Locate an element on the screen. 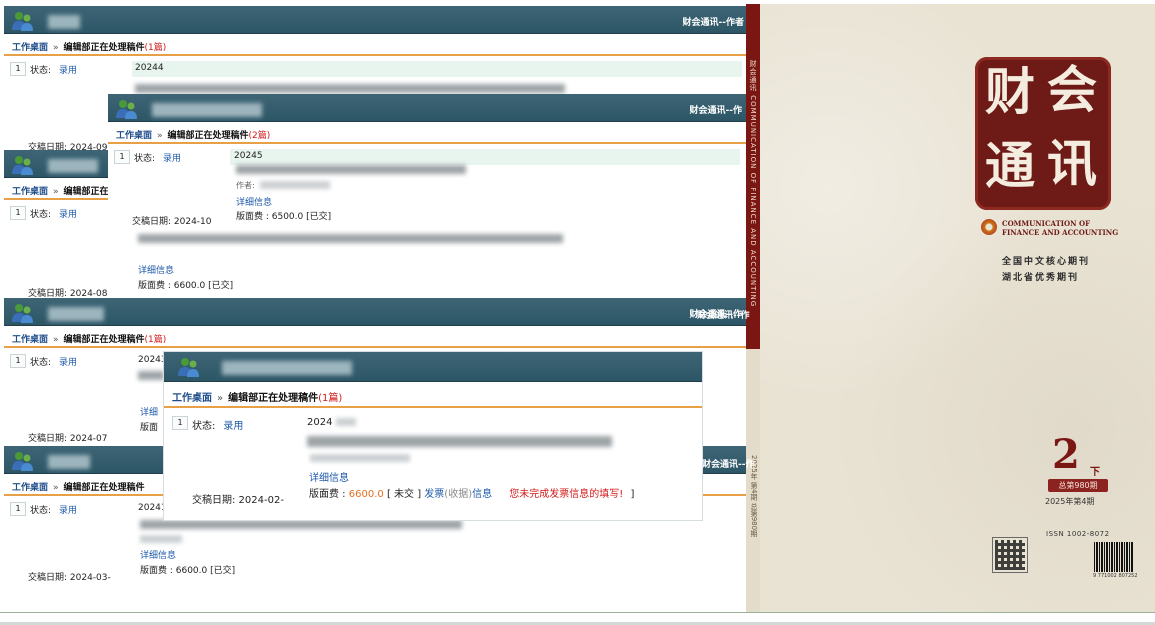 The width and height of the screenshot is (1155, 625). cover-subtitle-2: 湖北省优秀期刊 is located at coordinates (1041, 278).